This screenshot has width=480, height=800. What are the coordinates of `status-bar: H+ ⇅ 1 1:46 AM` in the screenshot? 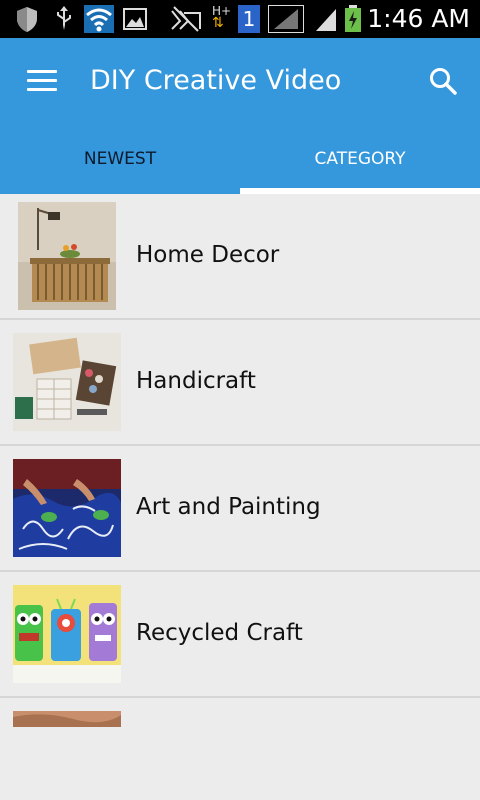 It's located at (240, 19).